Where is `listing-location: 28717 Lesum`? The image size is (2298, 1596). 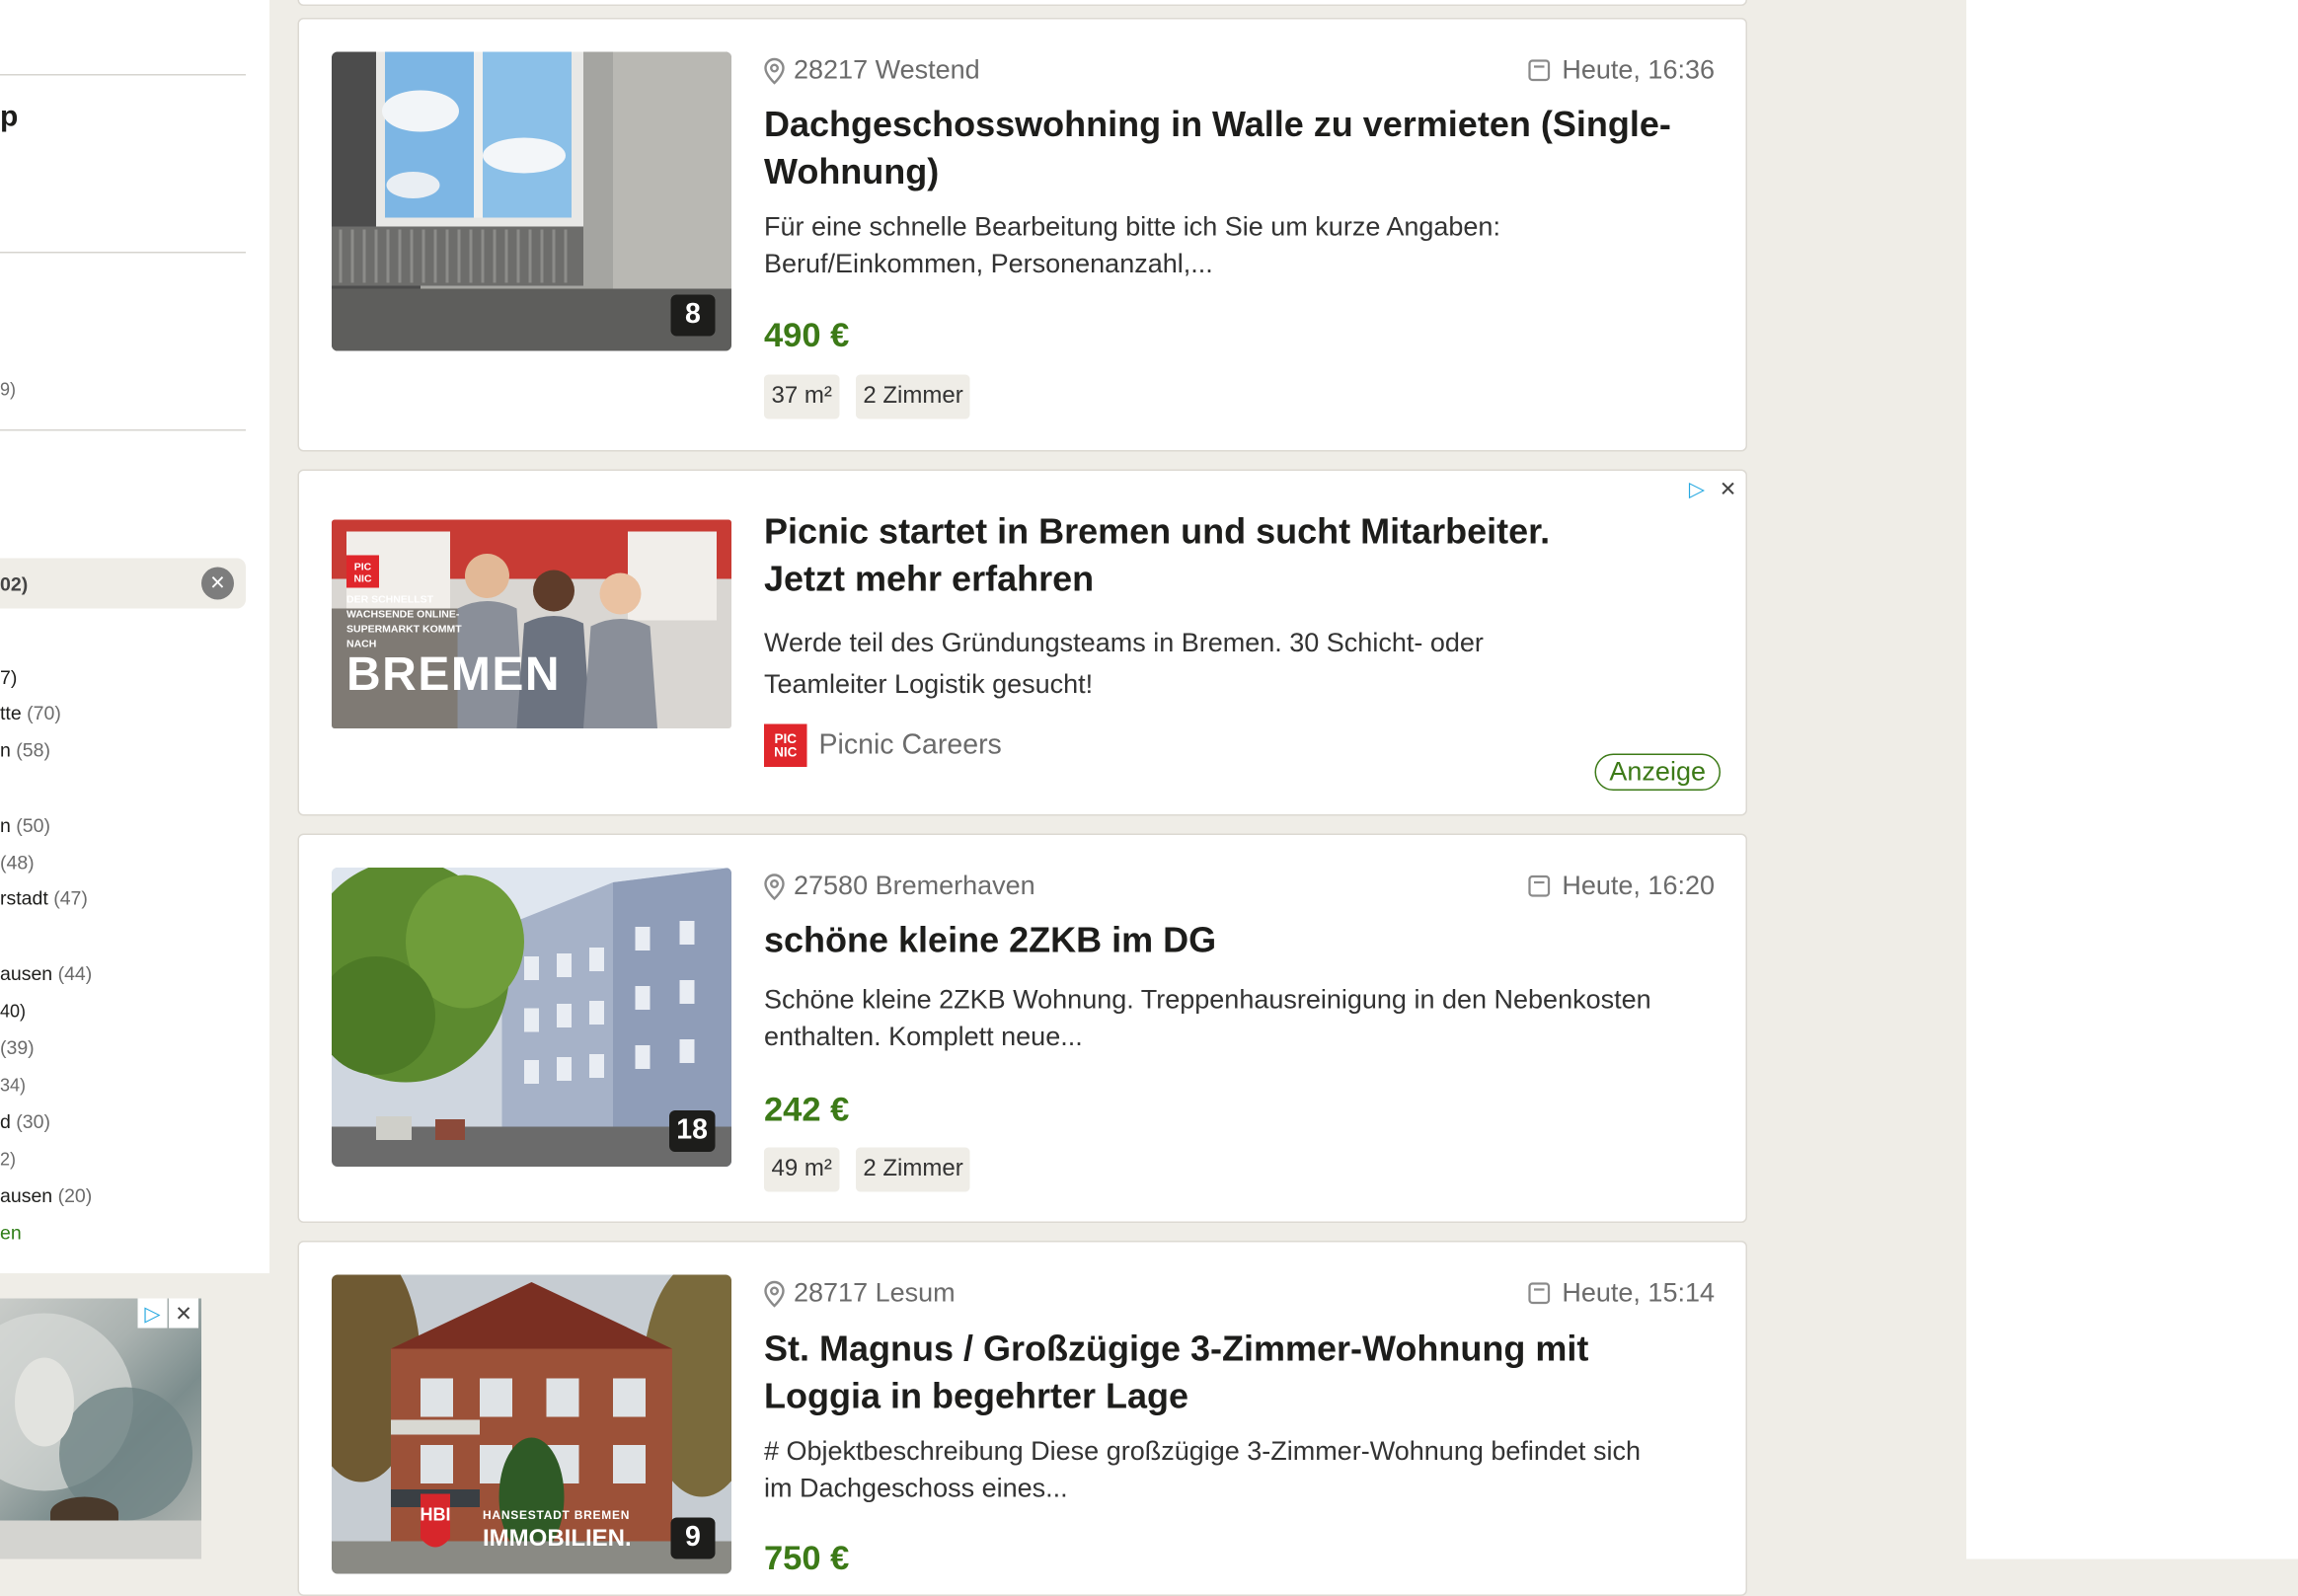 listing-location: 28717 Lesum is located at coordinates (860, 1294).